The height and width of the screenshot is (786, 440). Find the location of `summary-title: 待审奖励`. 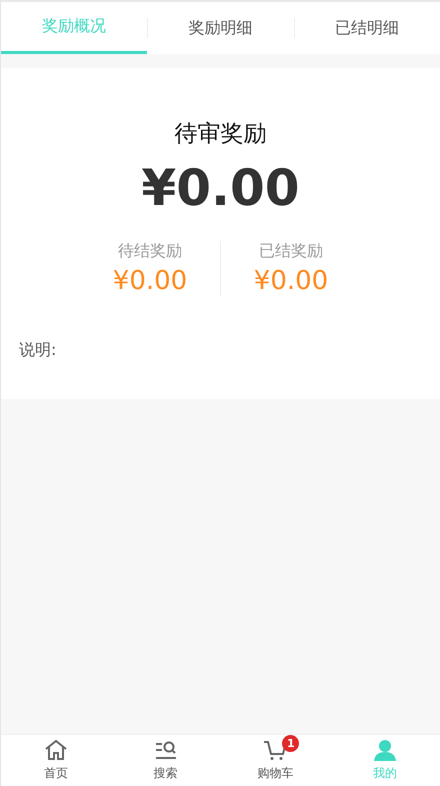

summary-title: 待审奖励 is located at coordinates (220, 134).